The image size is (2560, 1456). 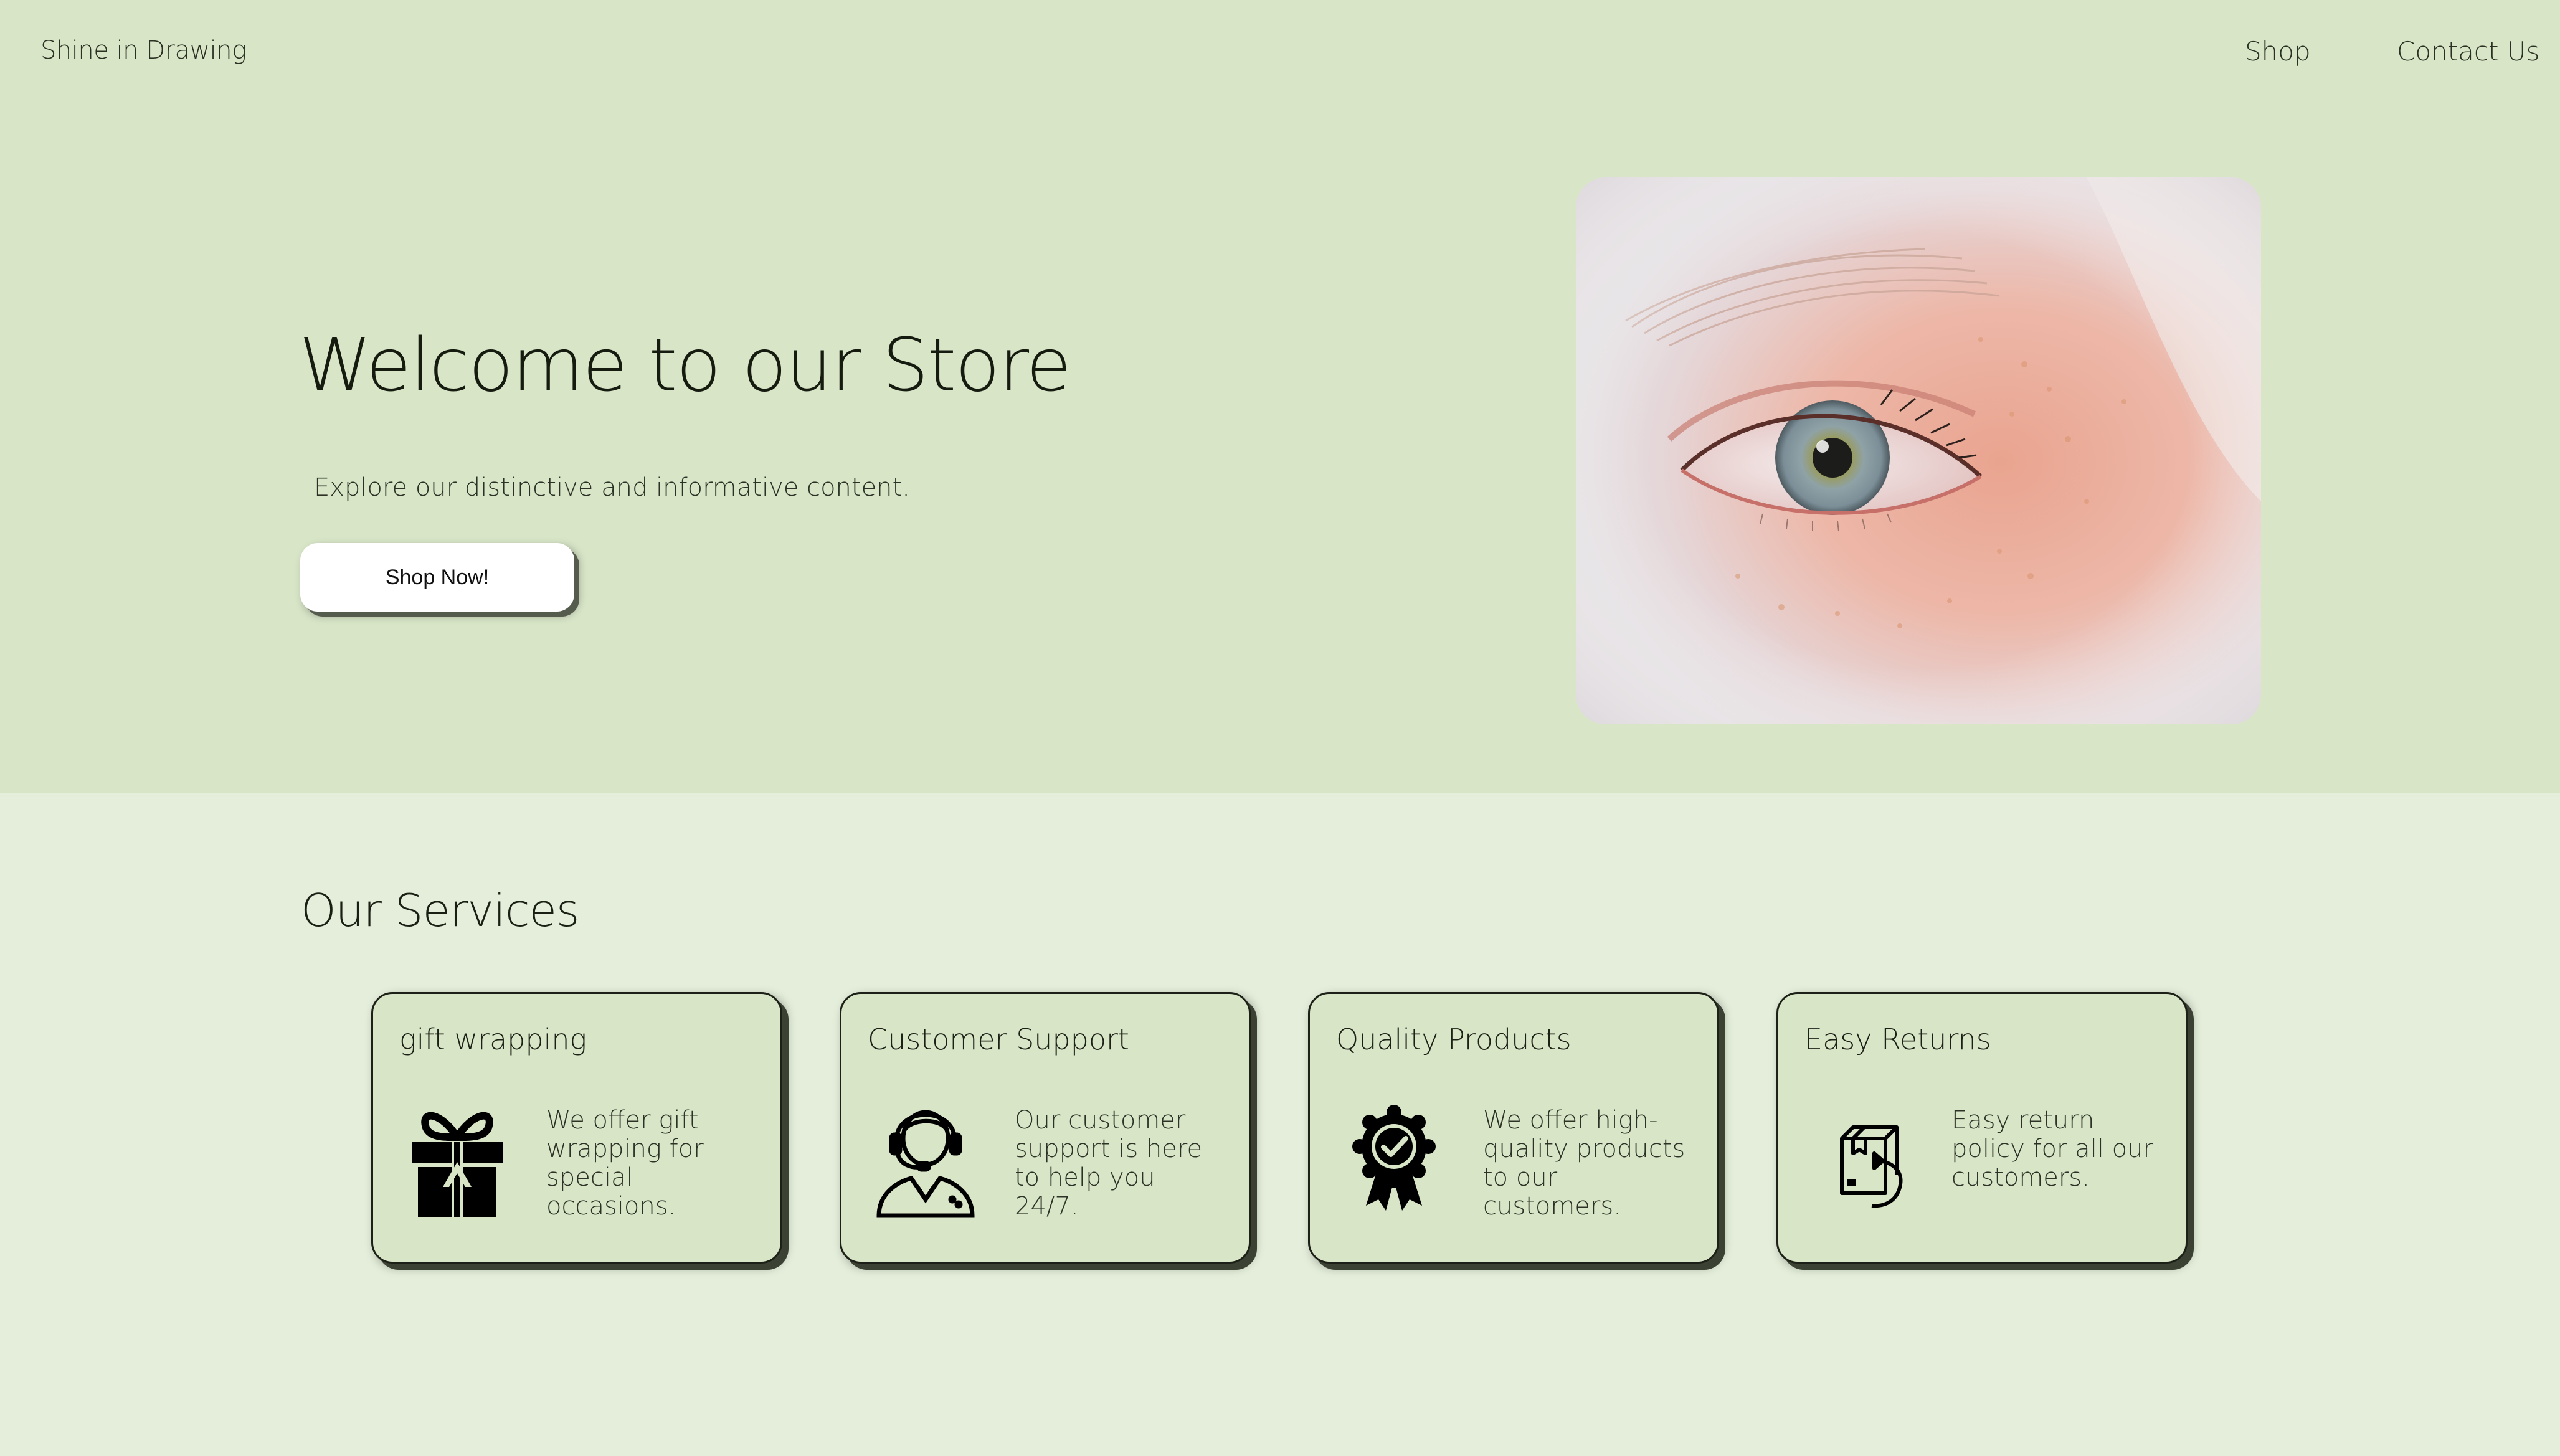 What do you see at coordinates (493, 1039) in the screenshot?
I see `service-card-title: gift wrapping` at bounding box center [493, 1039].